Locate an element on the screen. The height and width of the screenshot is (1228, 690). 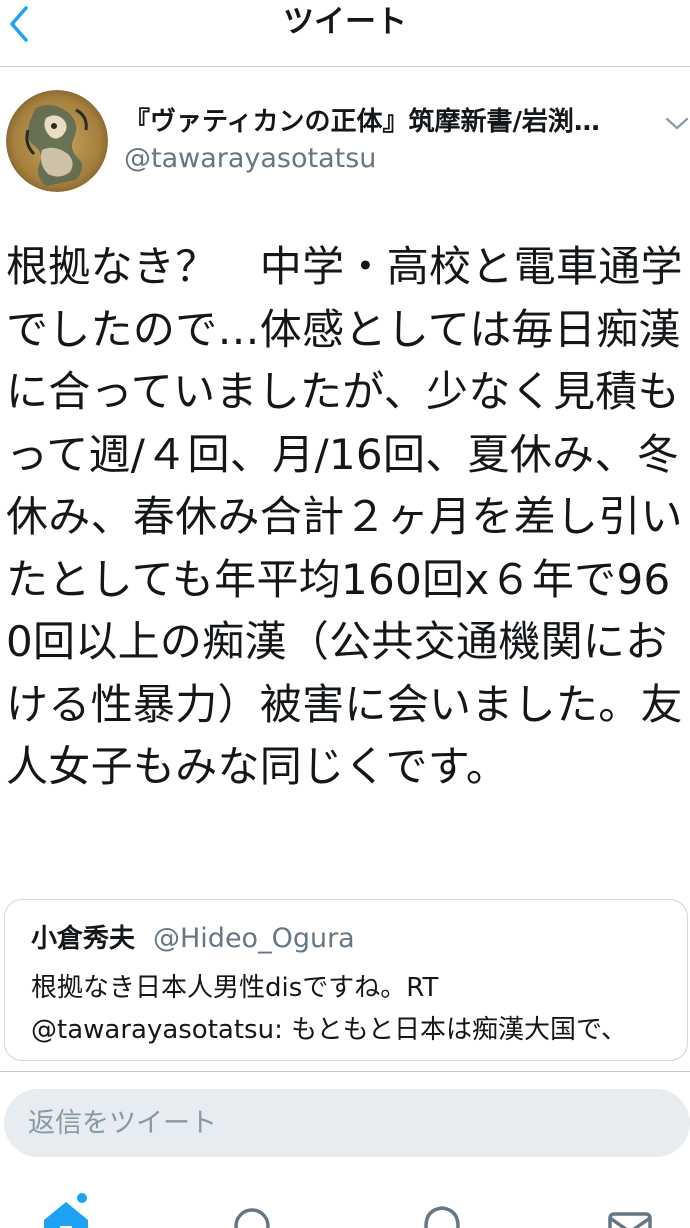
quoted-author-handle: @Hideo_Ogura is located at coordinates (254, 938).